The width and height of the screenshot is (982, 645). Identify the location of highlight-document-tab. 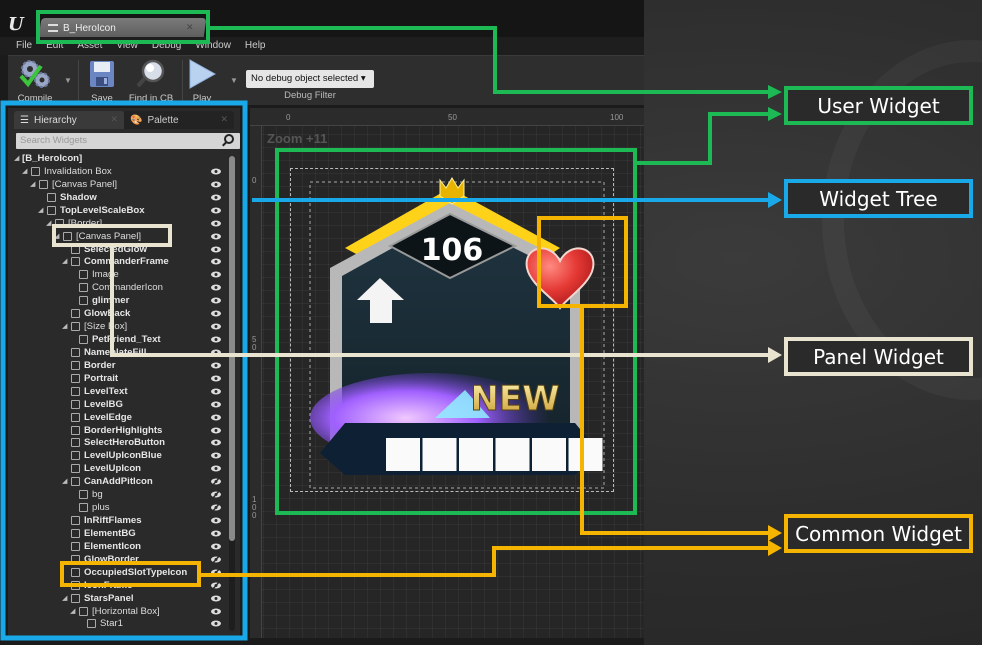
(123, 27).